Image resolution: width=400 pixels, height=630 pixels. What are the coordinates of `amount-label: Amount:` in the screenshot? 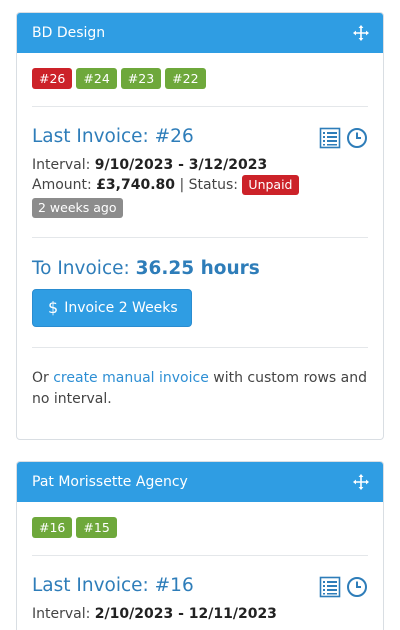 It's located at (62, 185).